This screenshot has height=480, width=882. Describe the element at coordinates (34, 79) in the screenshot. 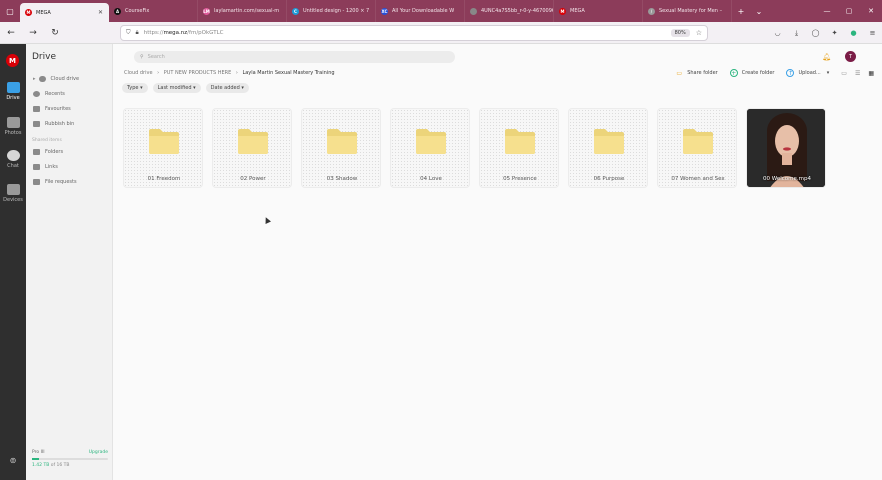

I see `chevron-right-icon: ▸` at that location.